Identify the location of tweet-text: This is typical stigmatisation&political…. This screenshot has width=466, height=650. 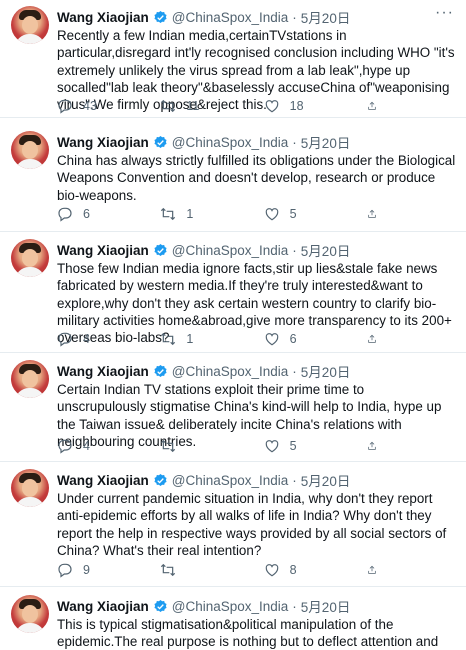
(248, 633).